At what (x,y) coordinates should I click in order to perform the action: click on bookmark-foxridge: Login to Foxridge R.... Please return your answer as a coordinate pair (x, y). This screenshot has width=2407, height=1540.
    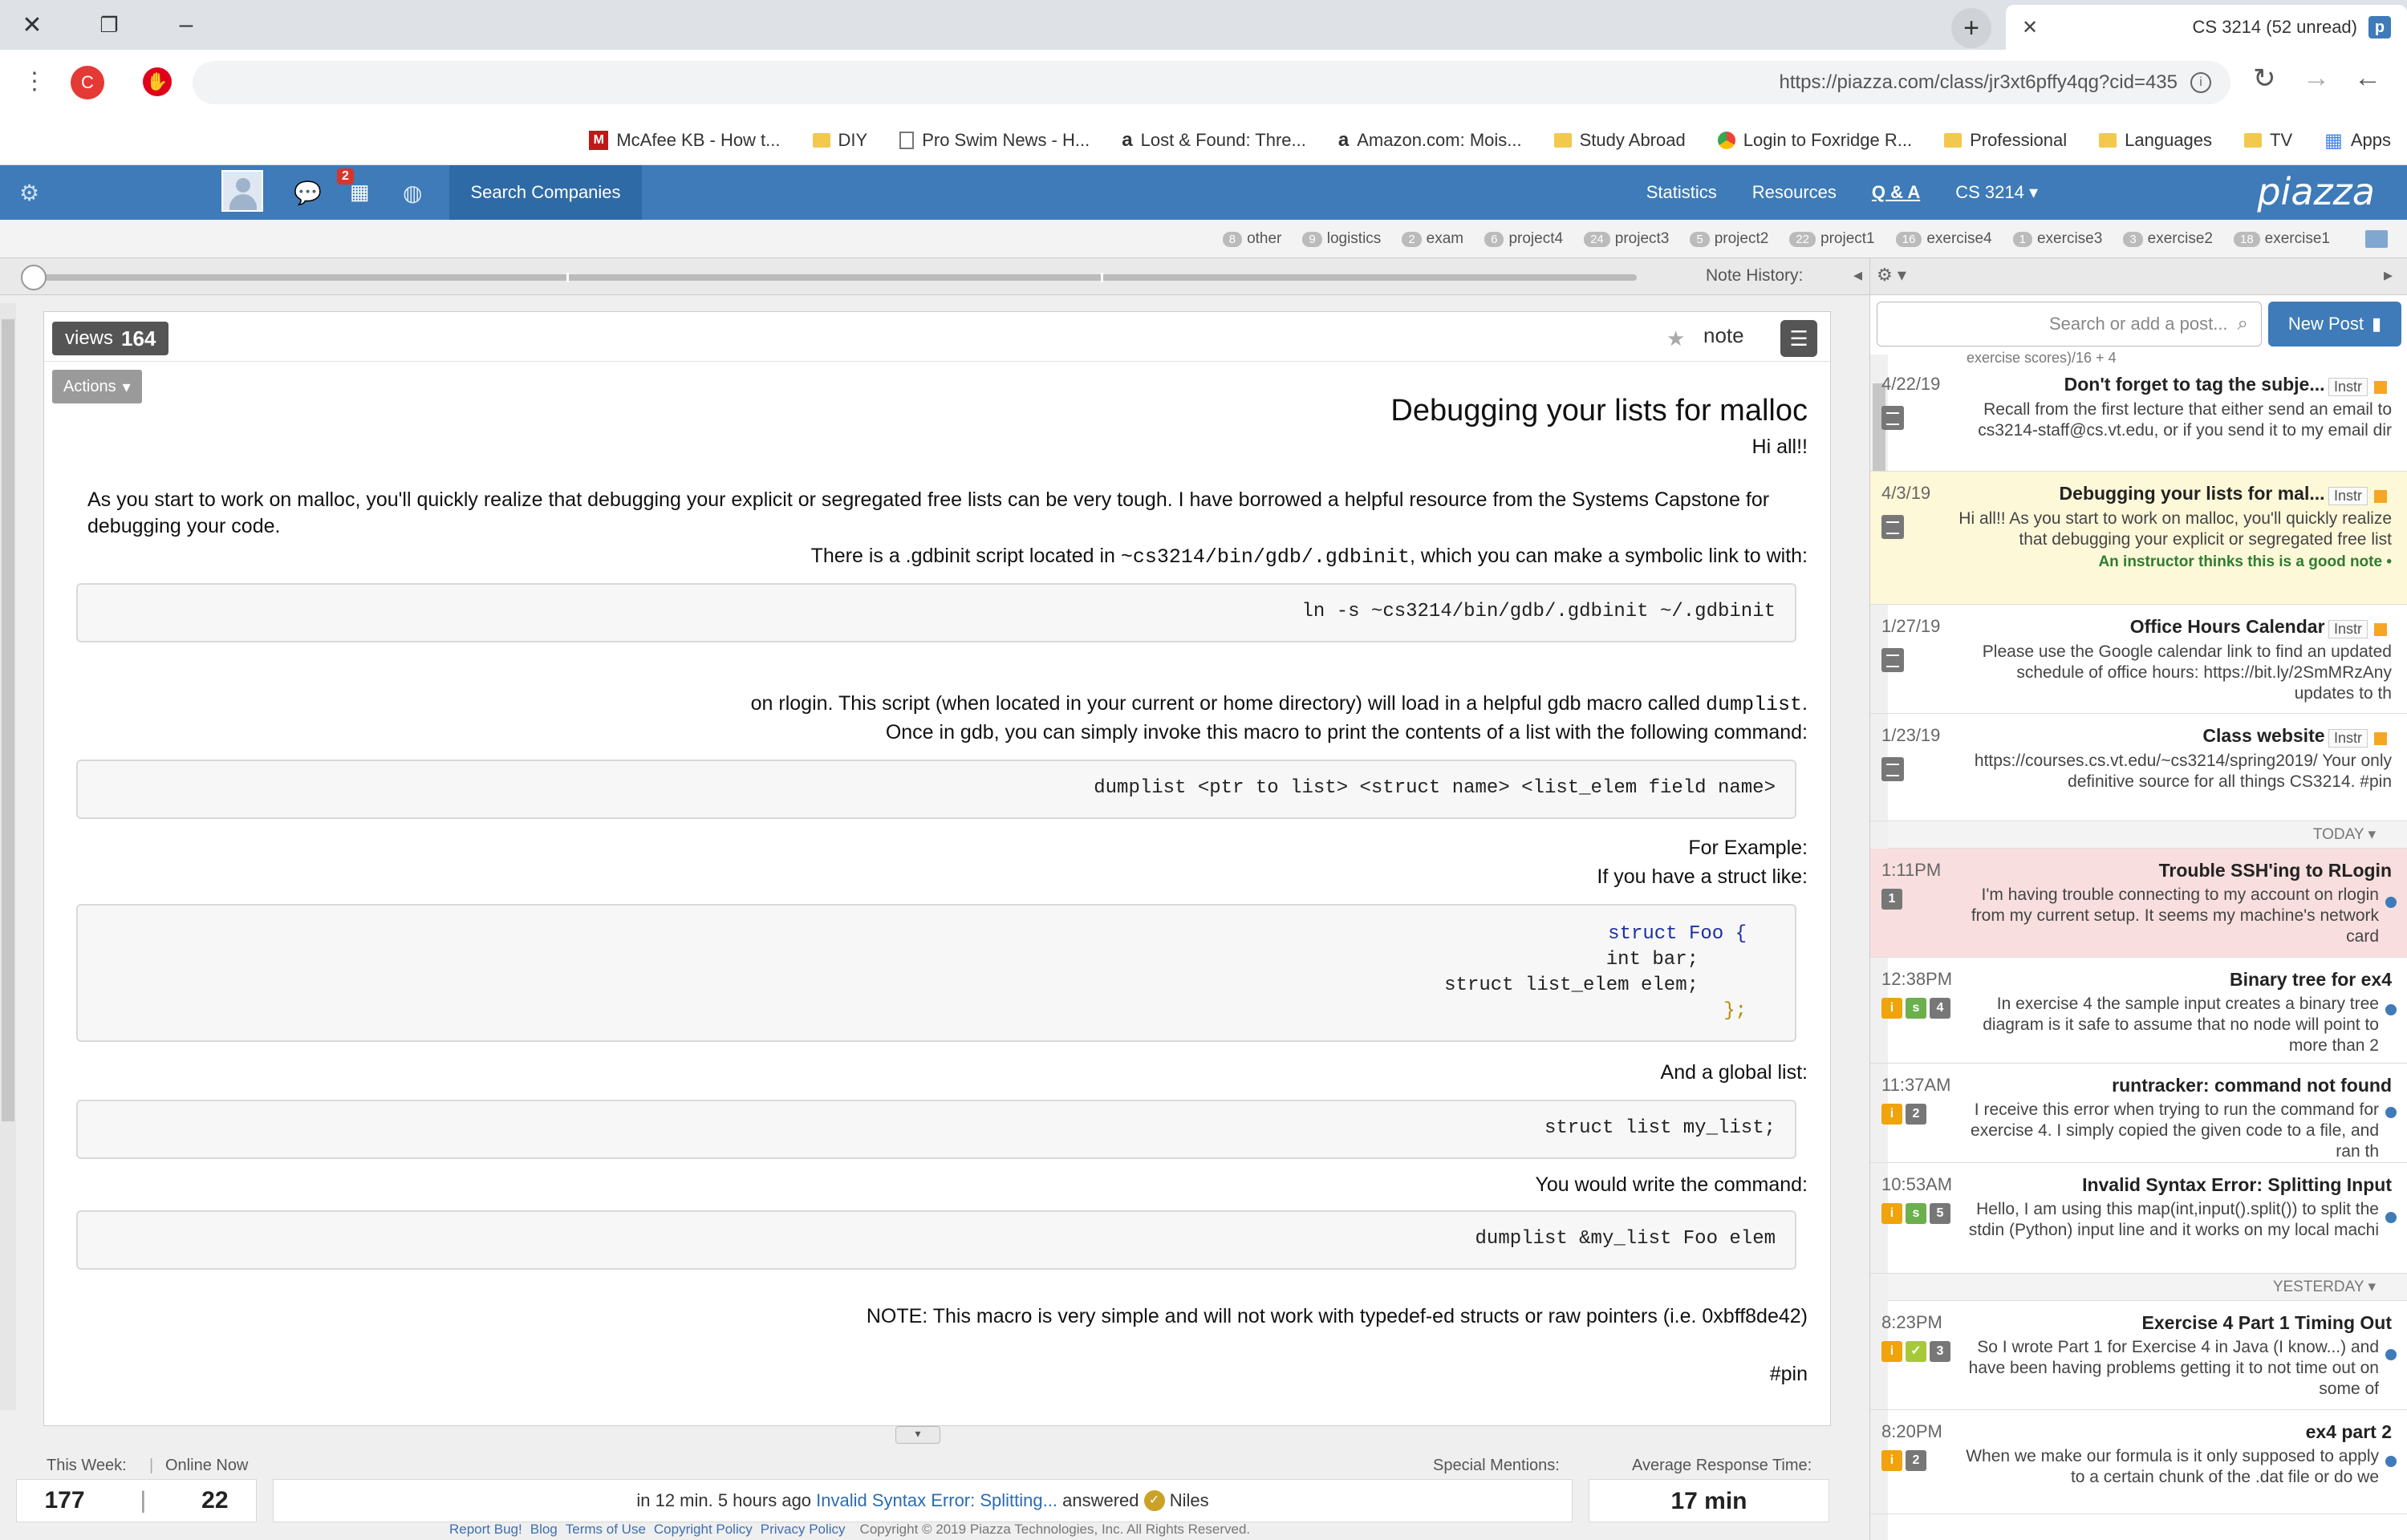
    Looking at the image, I should click on (1815, 140).